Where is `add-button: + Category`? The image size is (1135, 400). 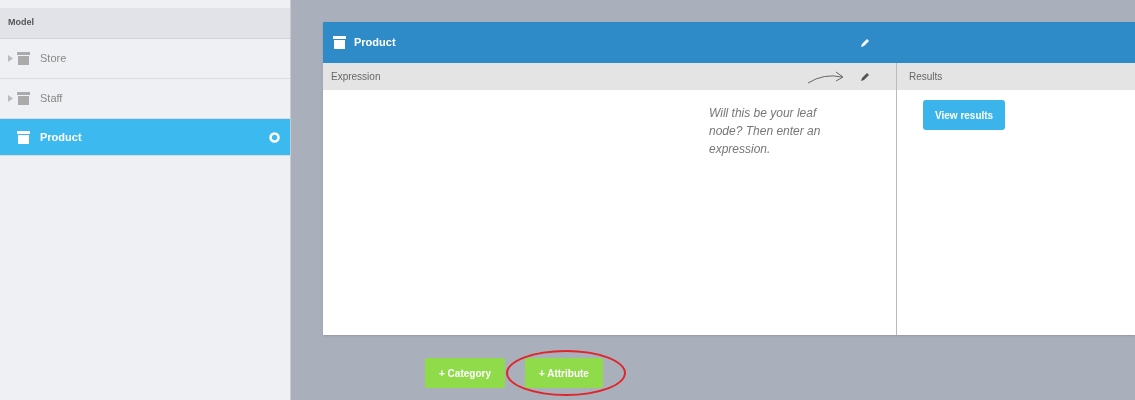
add-button: + Category is located at coordinates (465, 373).